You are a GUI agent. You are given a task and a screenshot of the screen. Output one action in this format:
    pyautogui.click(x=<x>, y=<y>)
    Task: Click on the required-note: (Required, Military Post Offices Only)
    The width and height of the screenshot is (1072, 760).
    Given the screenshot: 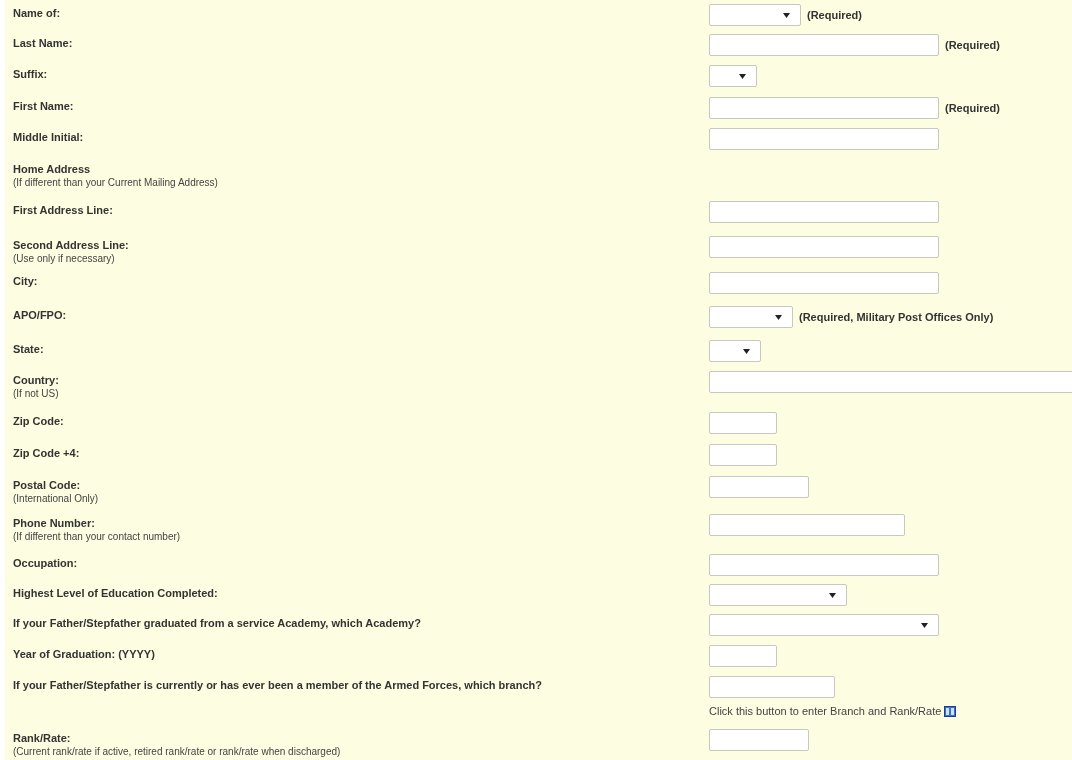 What is the action you would take?
    pyautogui.click(x=896, y=317)
    